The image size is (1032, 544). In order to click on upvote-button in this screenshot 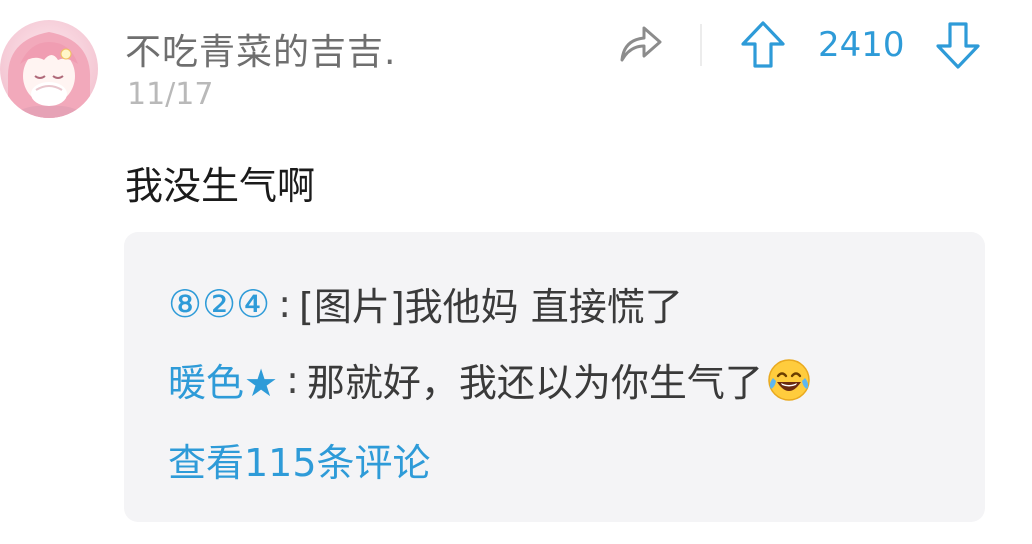, I will do `click(763, 45)`.